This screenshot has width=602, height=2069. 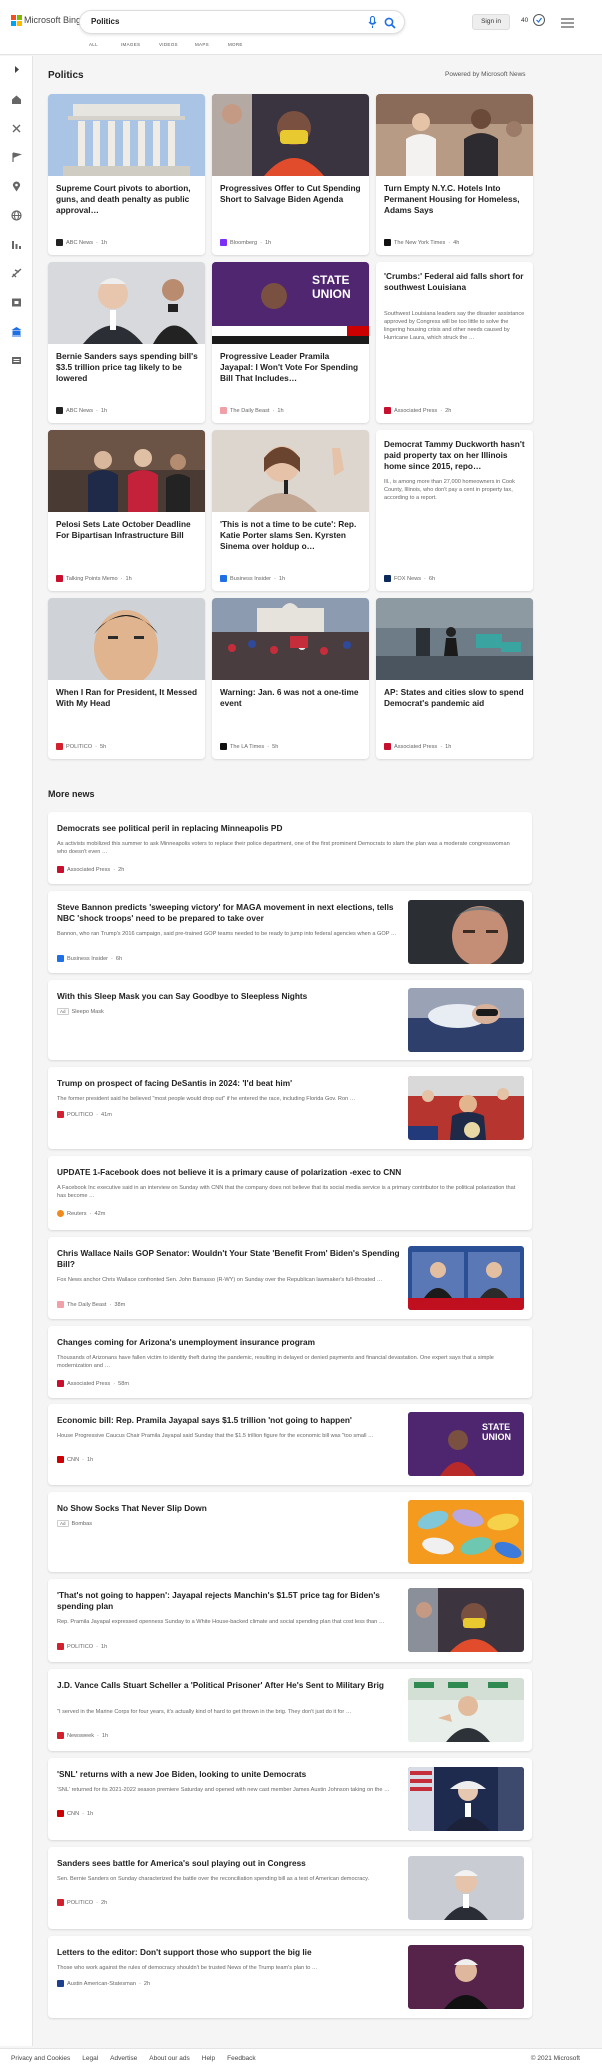 I want to click on row-image, so click(x=466, y=1799).